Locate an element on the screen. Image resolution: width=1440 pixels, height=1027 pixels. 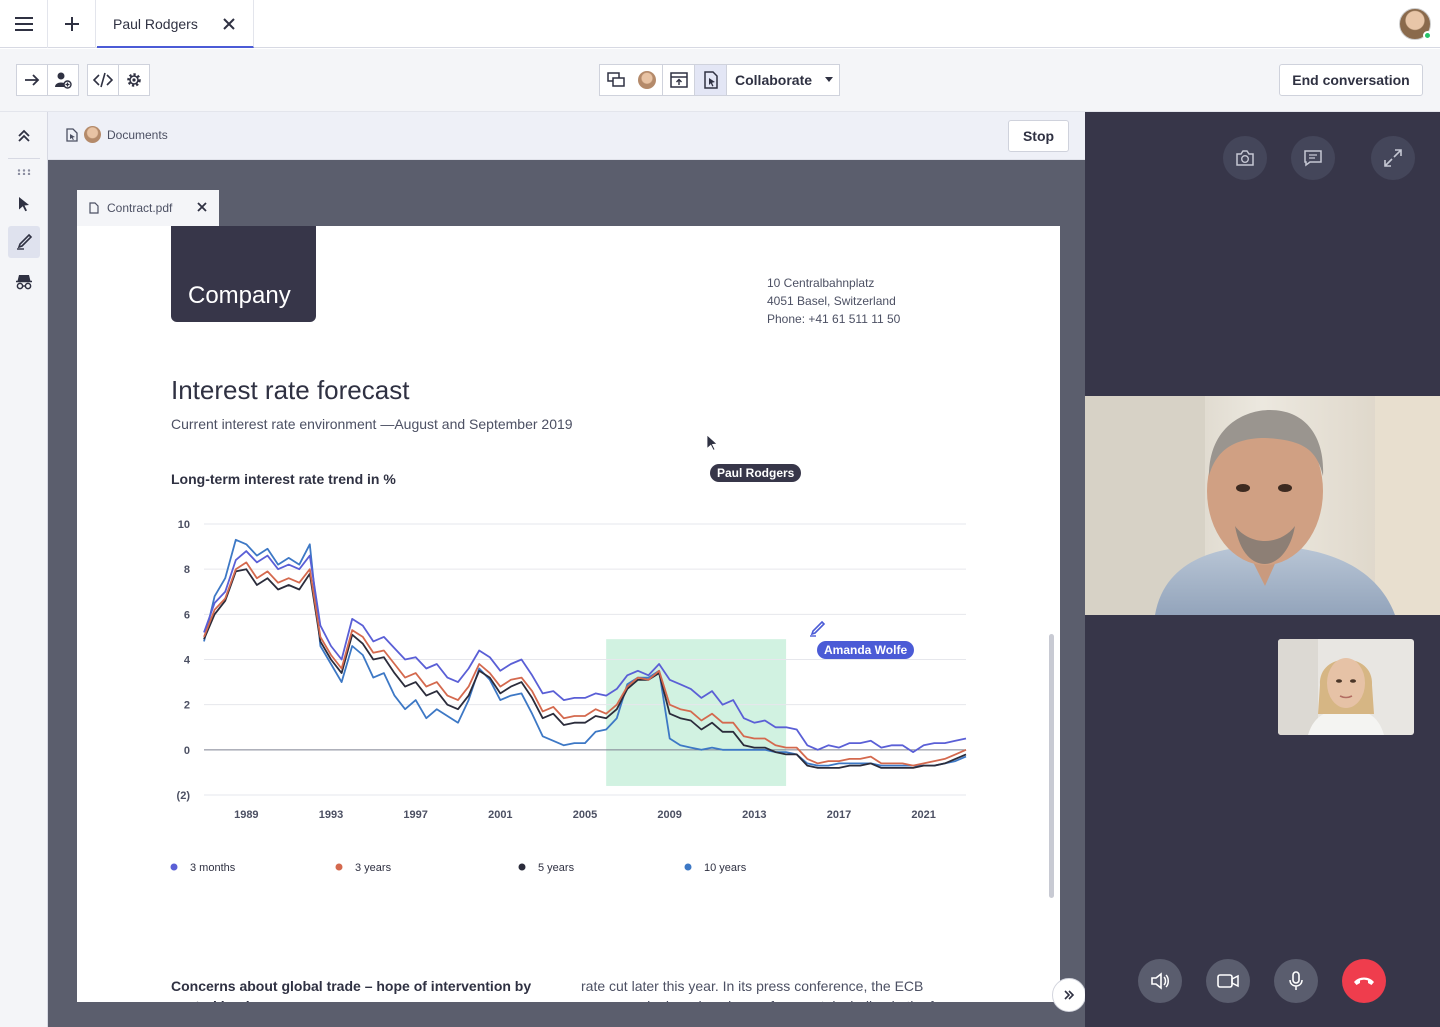
drag-handle is located at coordinates (24, 172).